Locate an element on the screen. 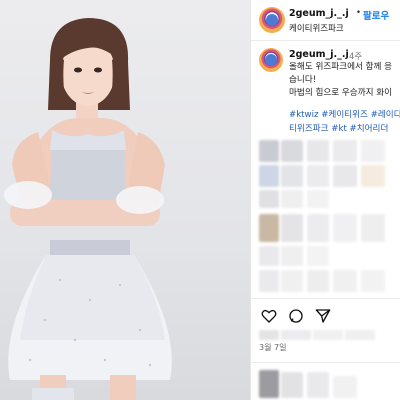 The height and width of the screenshot is (400, 400). comment-avatar is located at coordinates (271, 60).